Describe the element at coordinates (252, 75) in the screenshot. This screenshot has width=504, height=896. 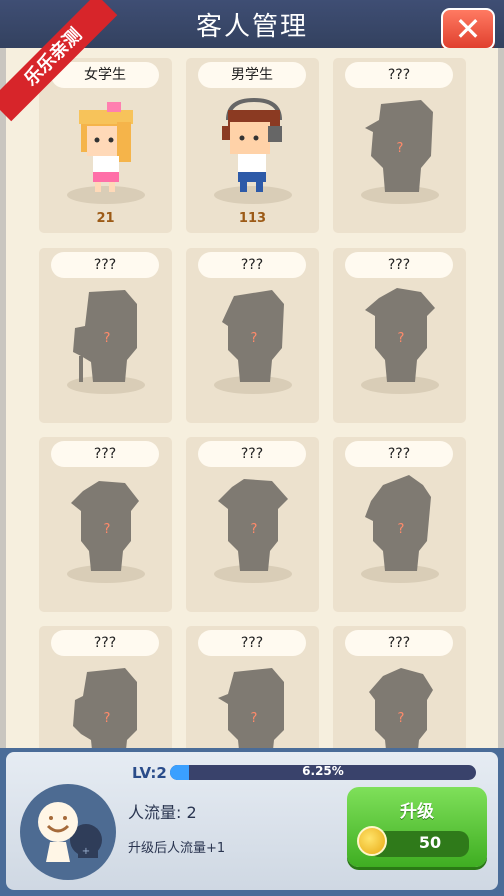
I see `guest-name: 男学生` at that location.